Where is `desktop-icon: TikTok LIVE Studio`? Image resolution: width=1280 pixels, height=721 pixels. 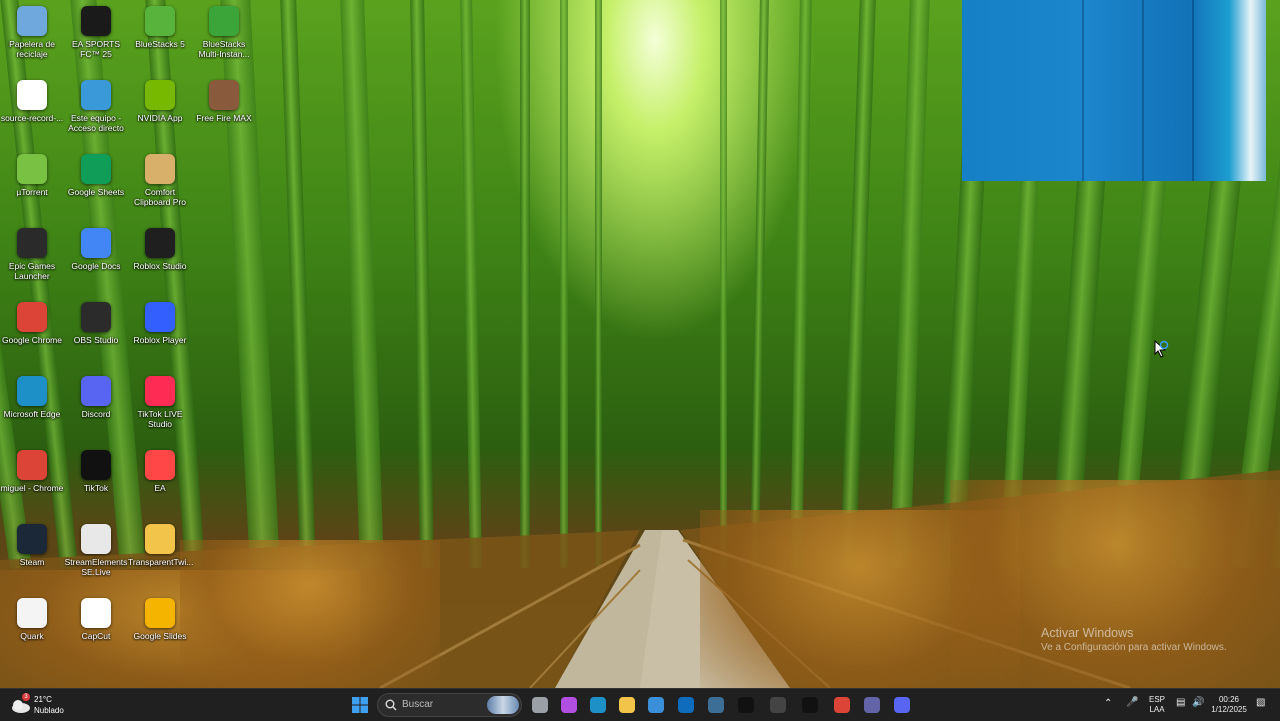
desktop-icon: TikTok LIVE Studio is located at coordinates (160, 408).